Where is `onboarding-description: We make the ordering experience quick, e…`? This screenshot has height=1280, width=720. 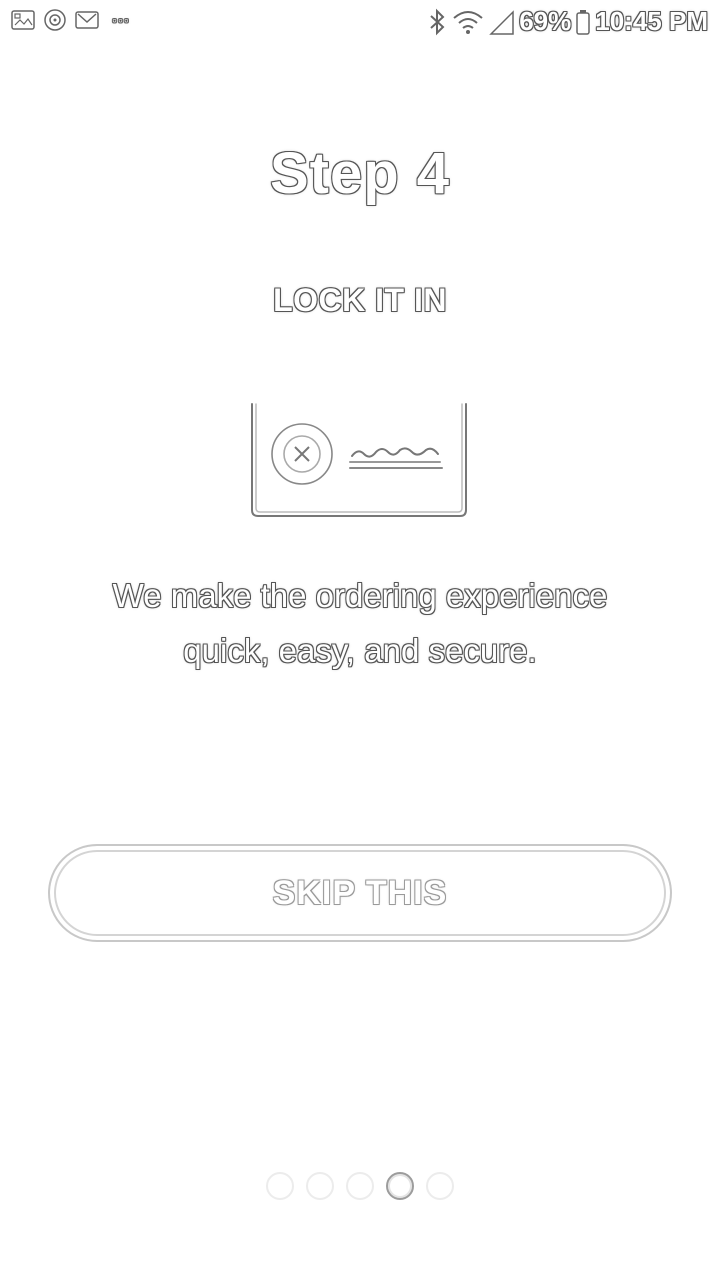
onboarding-description: We make the ordering experience quick, e… is located at coordinates (360, 623).